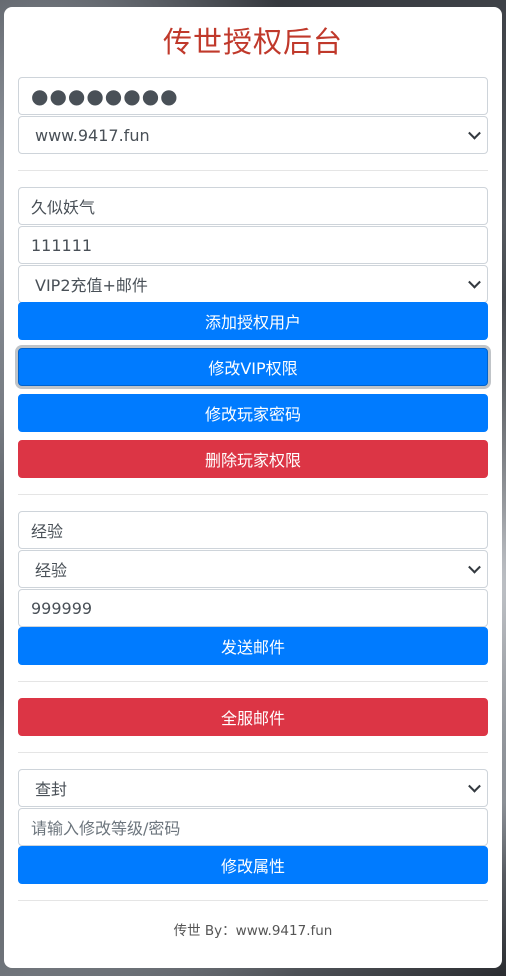  What do you see at coordinates (253, 284) in the screenshot?
I see `vip-level-select: VIP2充值+邮件` at bounding box center [253, 284].